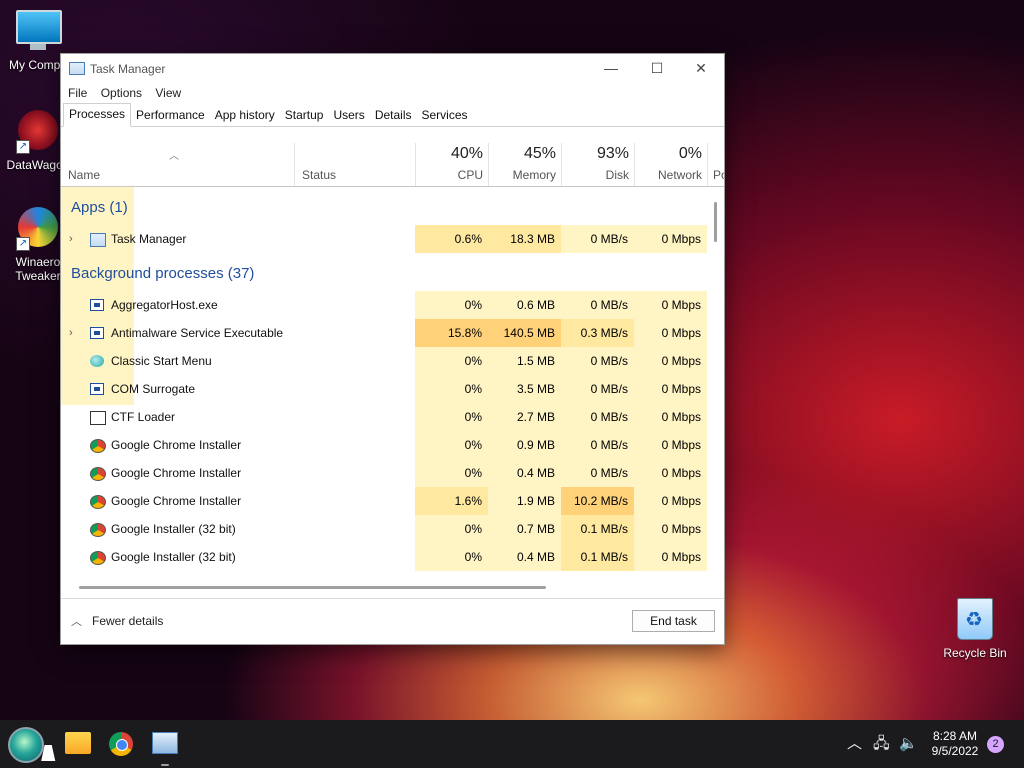 The height and width of the screenshot is (768, 1024). What do you see at coordinates (525, 164) in the screenshot?
I see `column-memory: 45% Memory` at bounding box center [525, 164].